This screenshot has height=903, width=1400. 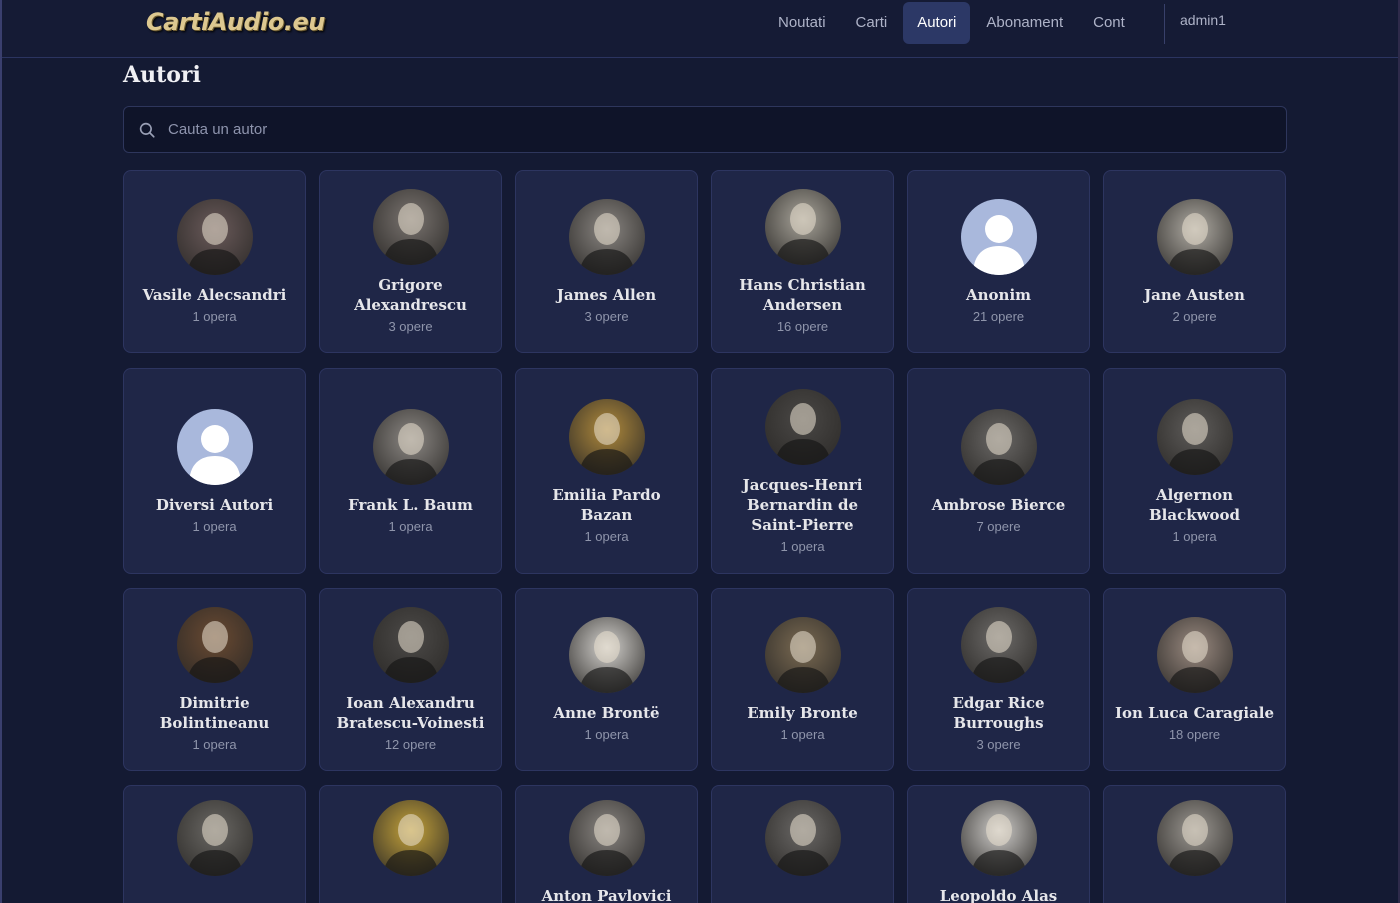 I want to click on author-card: Diversi Autori 1 opera, so click(x=214, y=471).